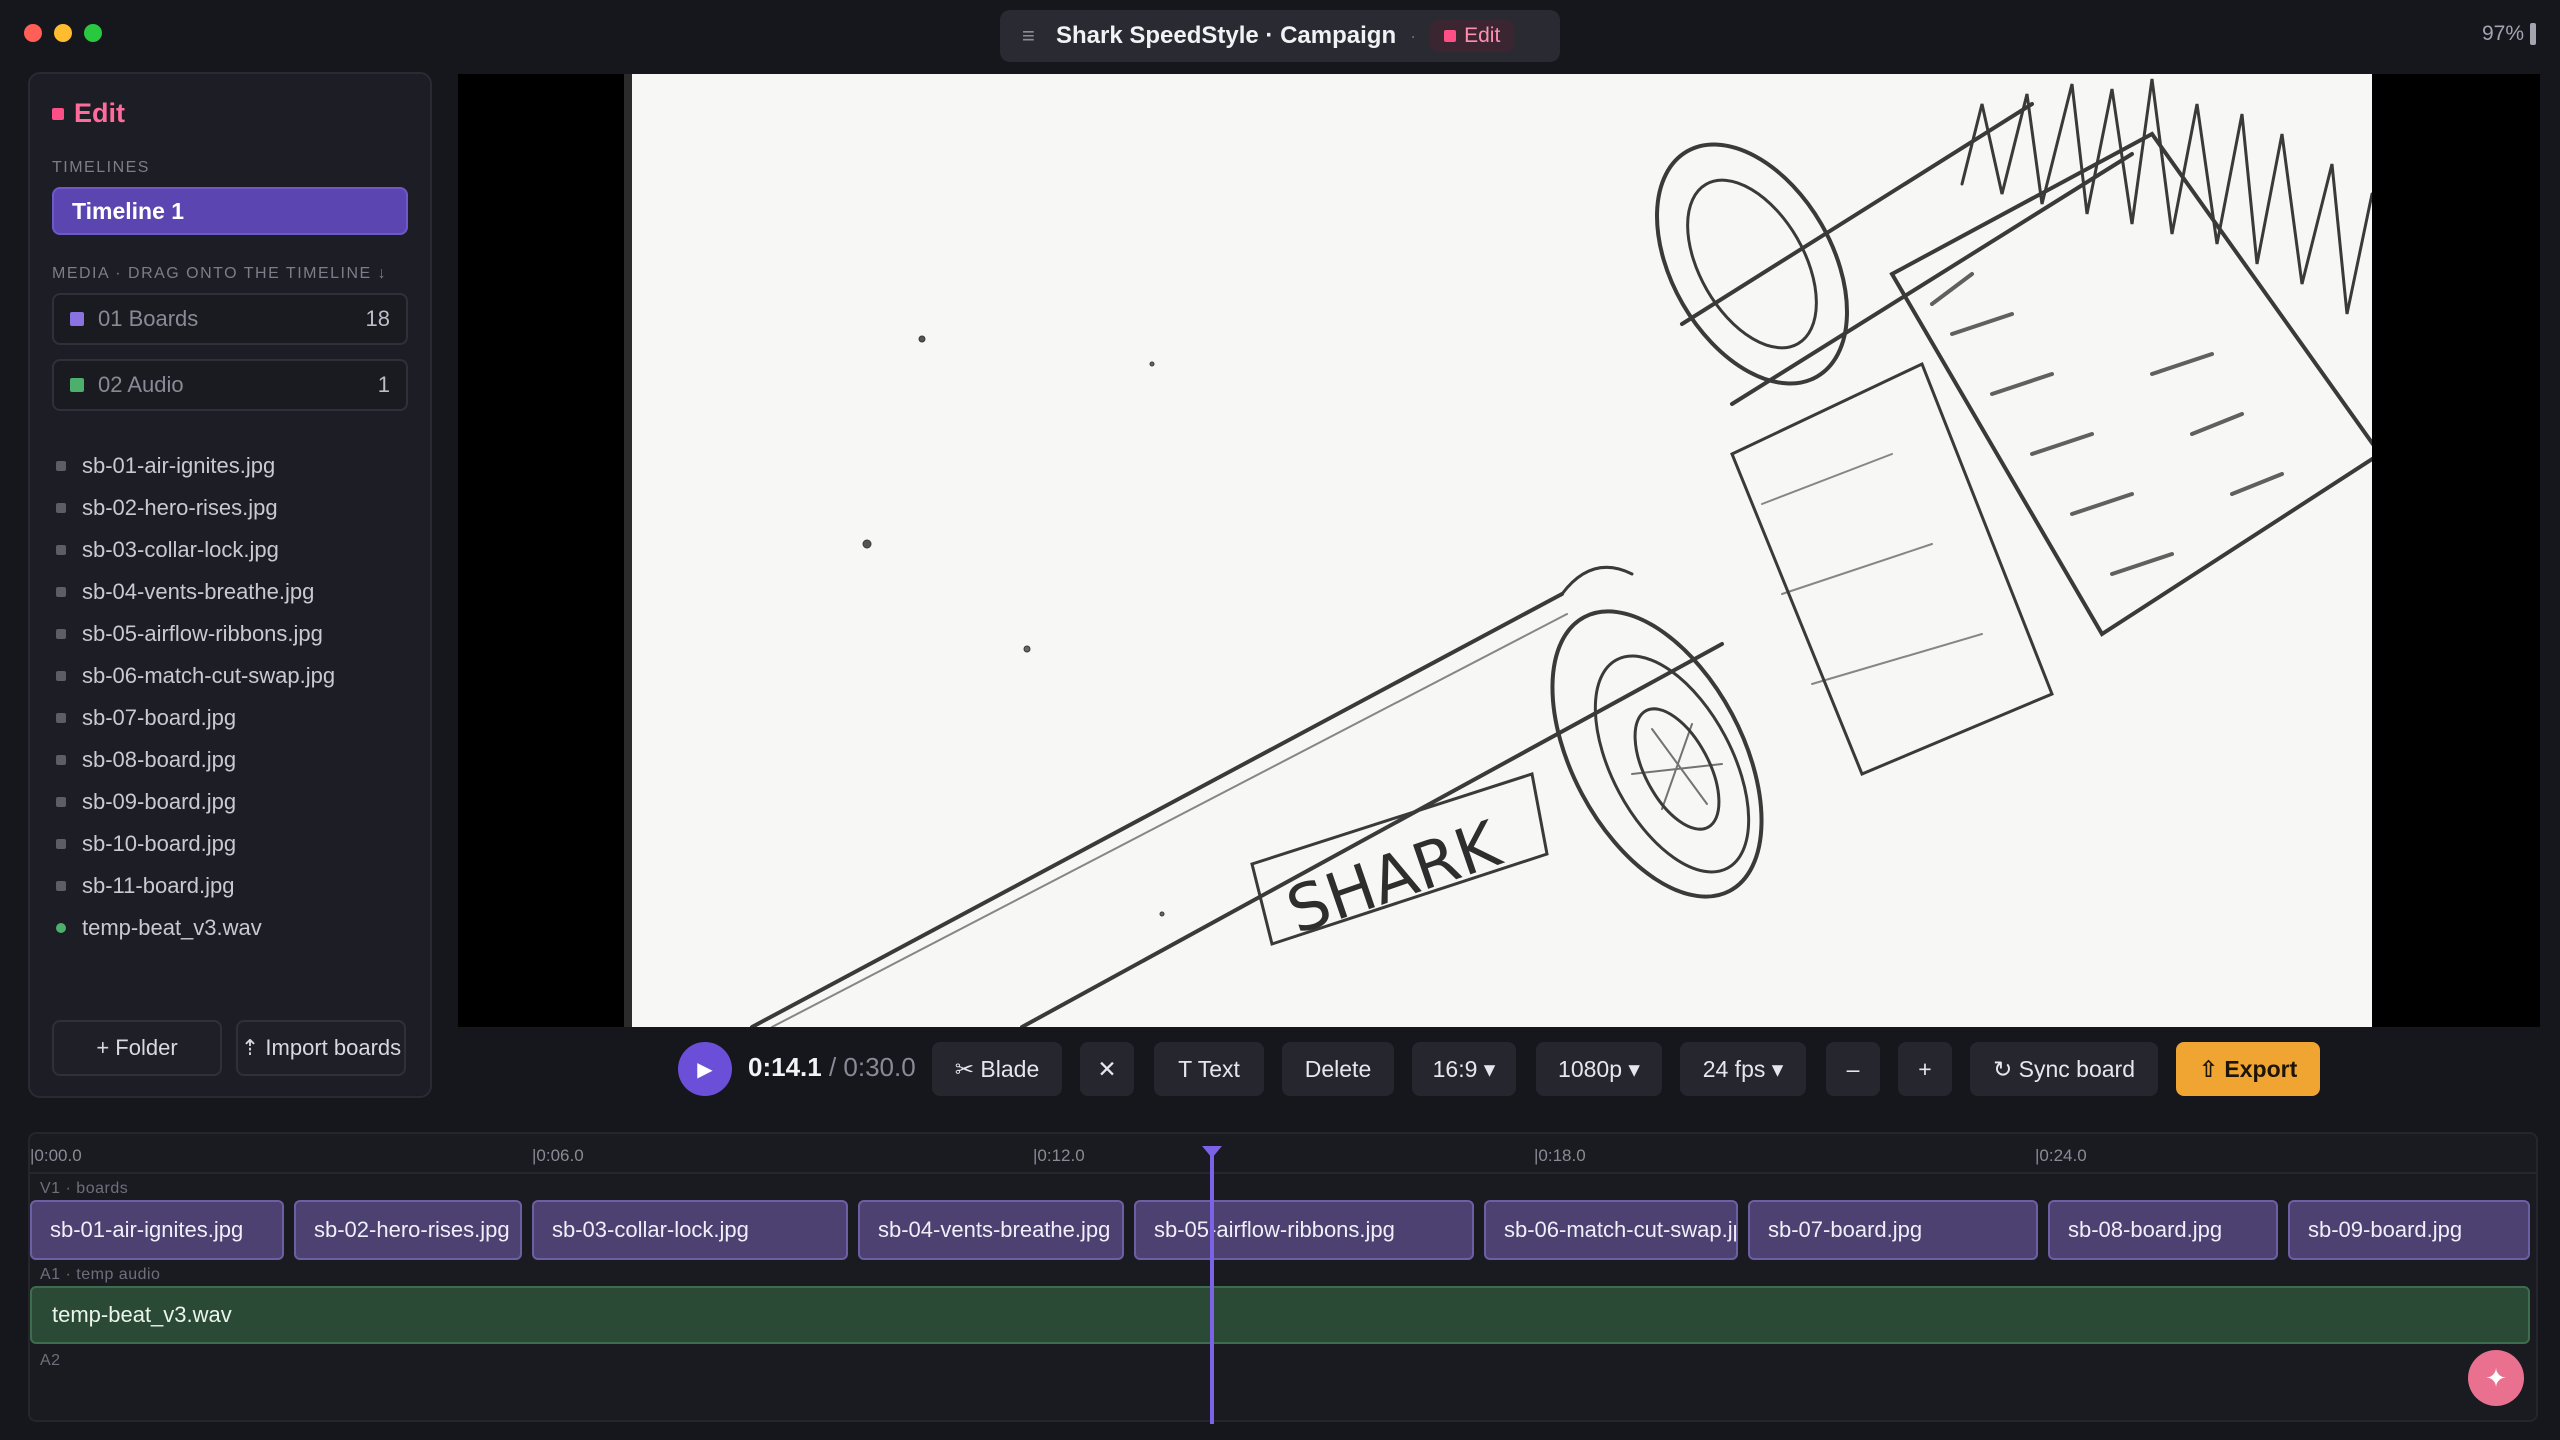 The width and height of the screenshot is (2560, 1440). I want to click on media-file-name: sb-04-vents-breathe.jpg, so click(198, 591).